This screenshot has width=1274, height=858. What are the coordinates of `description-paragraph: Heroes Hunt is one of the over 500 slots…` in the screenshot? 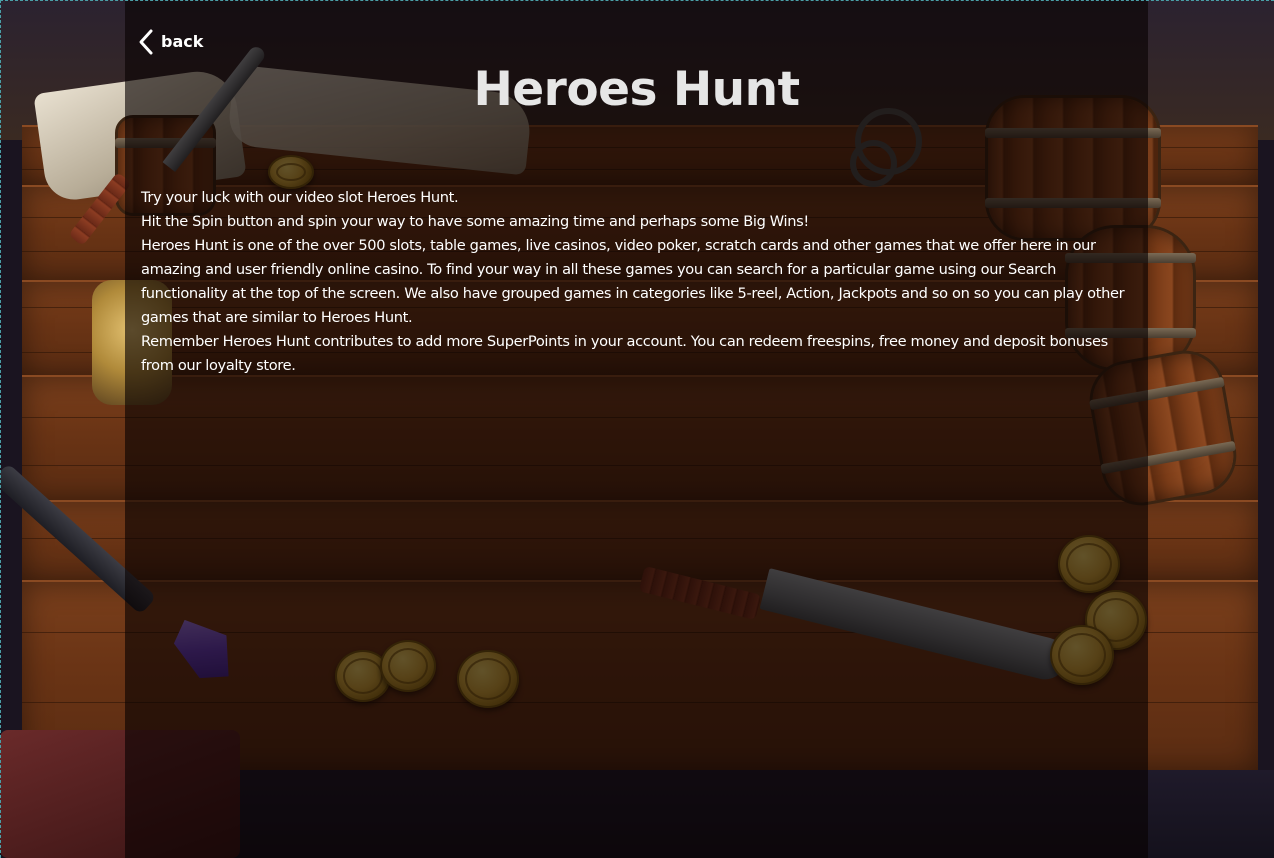 It's located at (633, 281).